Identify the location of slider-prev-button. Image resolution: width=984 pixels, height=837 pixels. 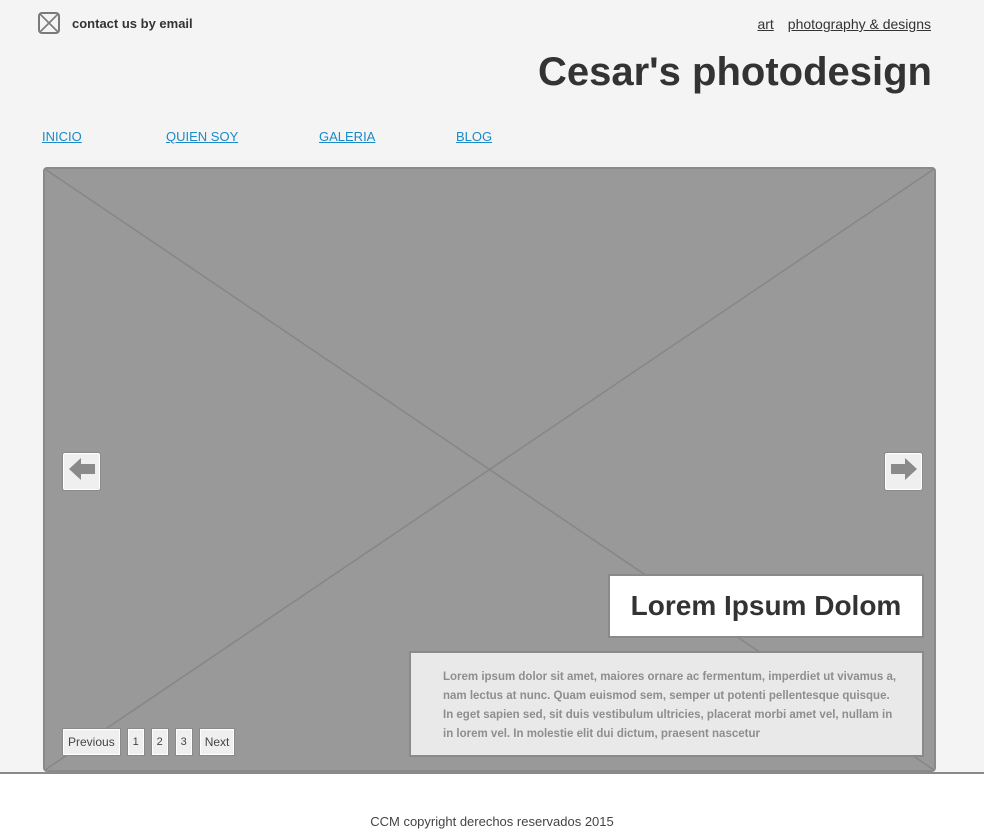
(81, 471).